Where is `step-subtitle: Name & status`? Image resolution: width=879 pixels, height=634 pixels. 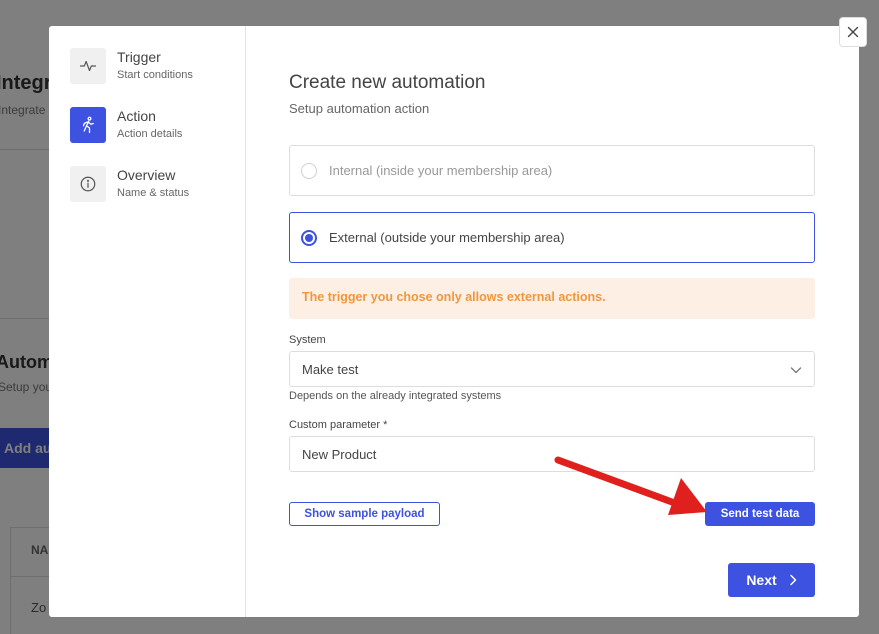 step-subtitle: Name & status is located at coordinates (153, 193).